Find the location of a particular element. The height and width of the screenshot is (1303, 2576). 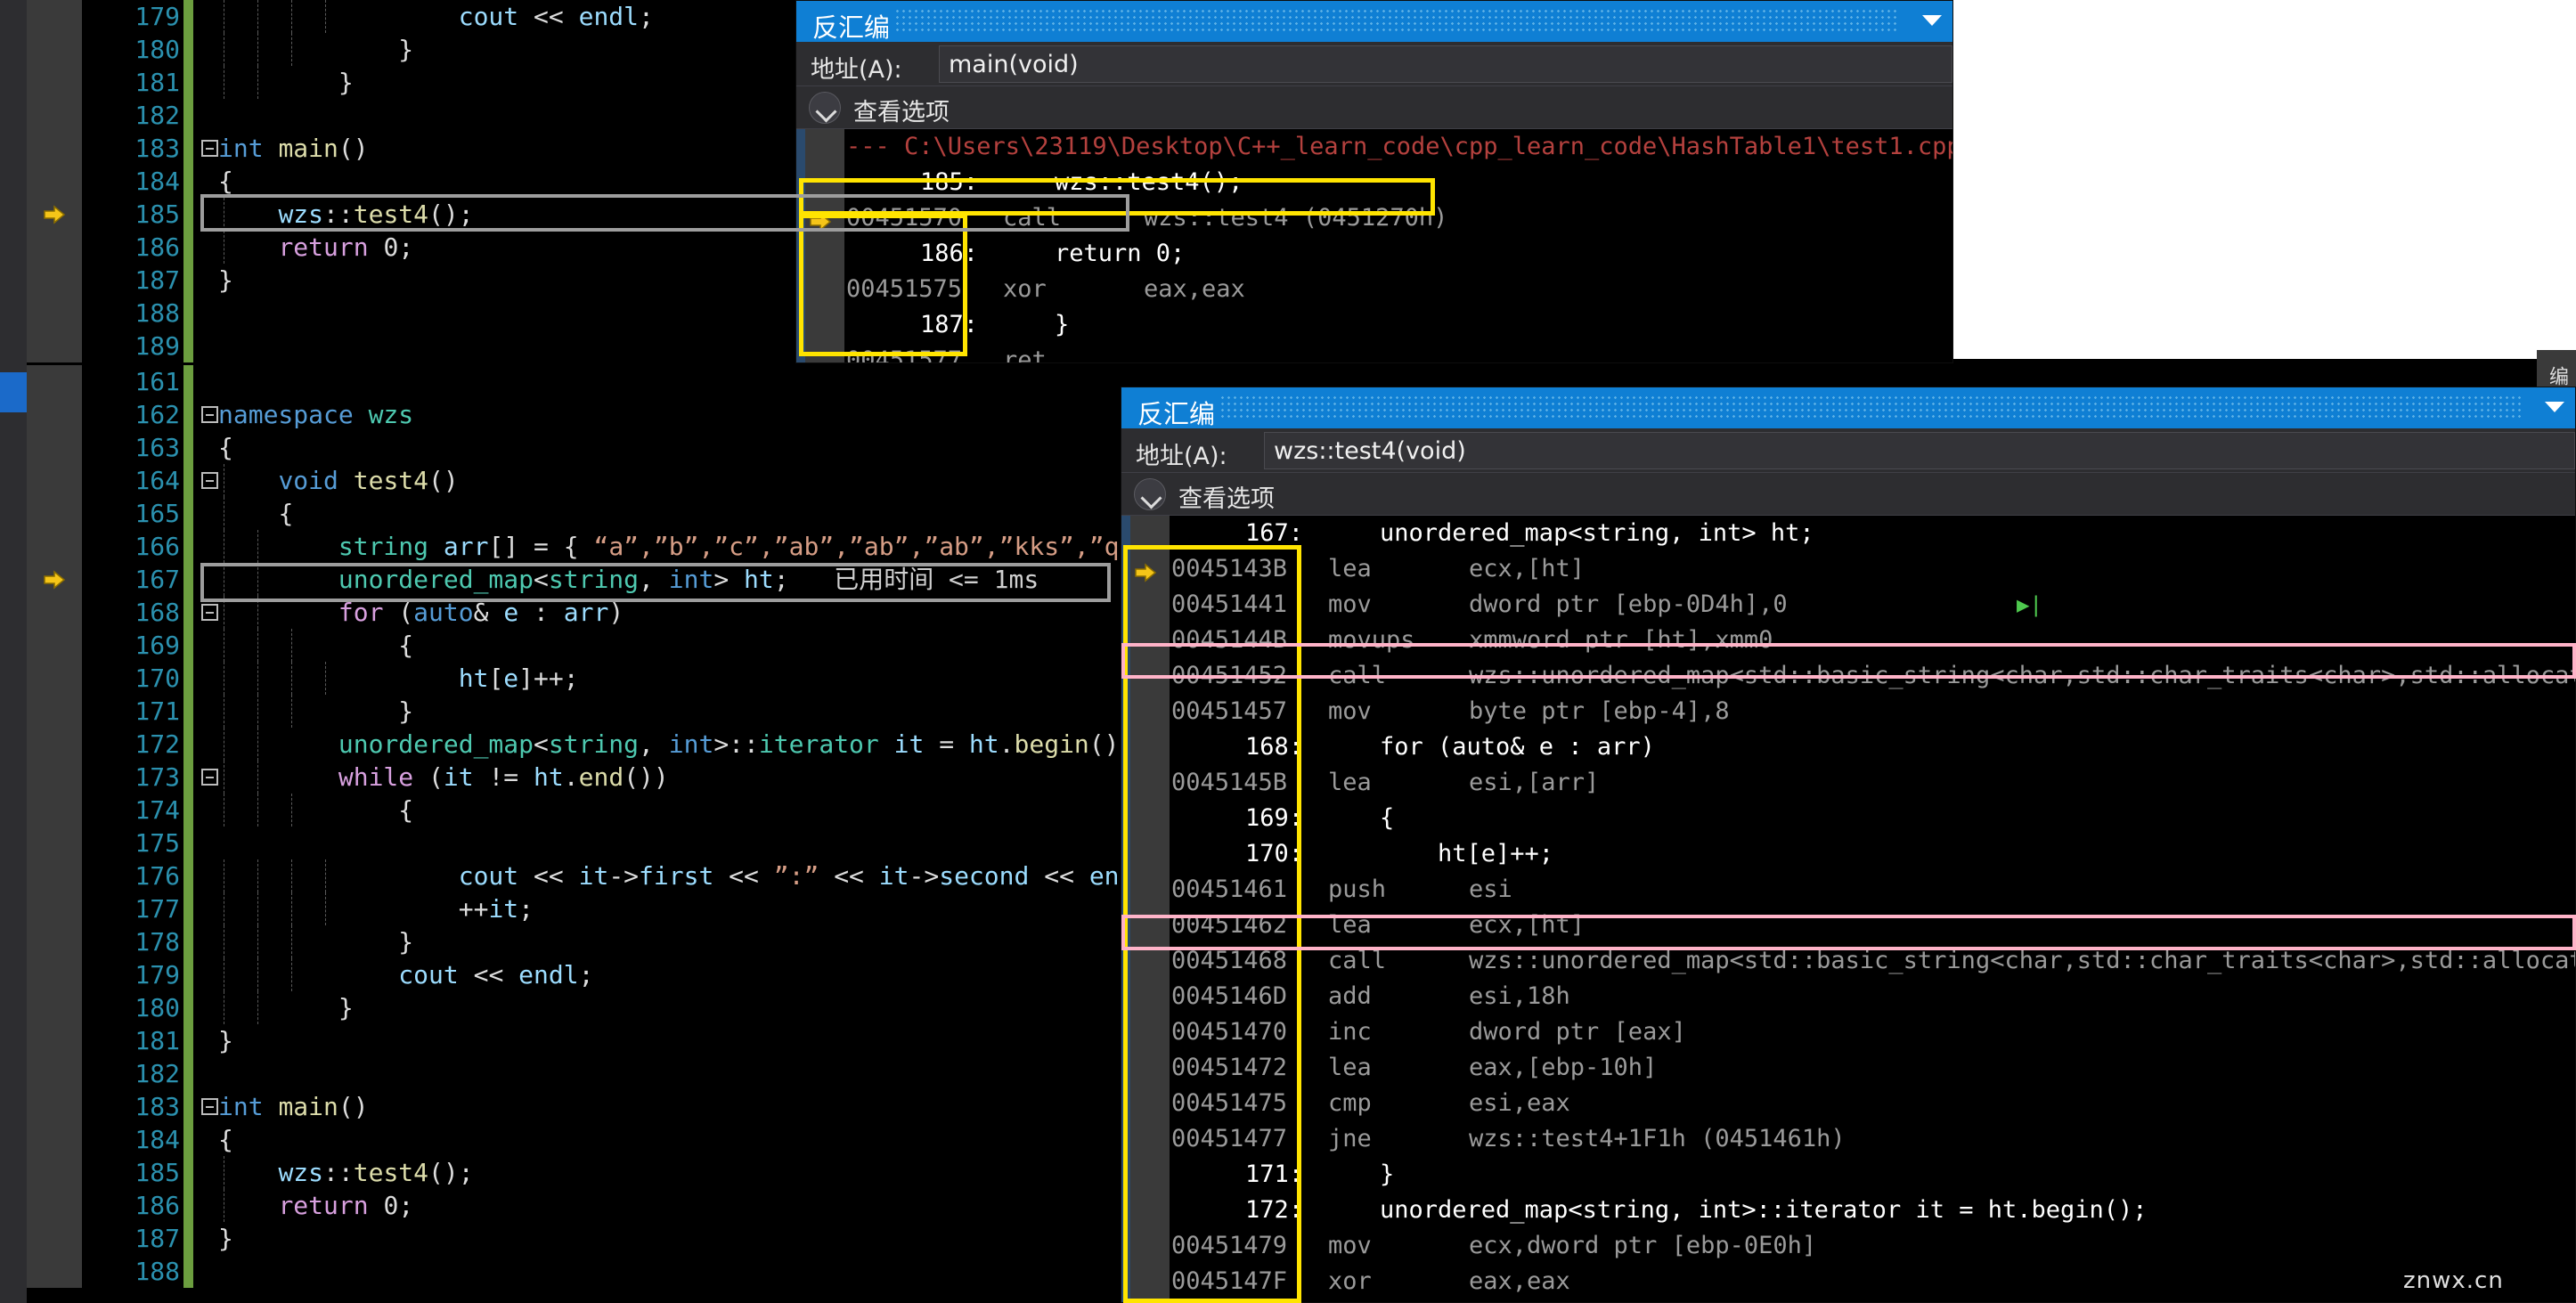

view-options-bar-bottom: 查看选项 is located at coordinates (1848, 494).